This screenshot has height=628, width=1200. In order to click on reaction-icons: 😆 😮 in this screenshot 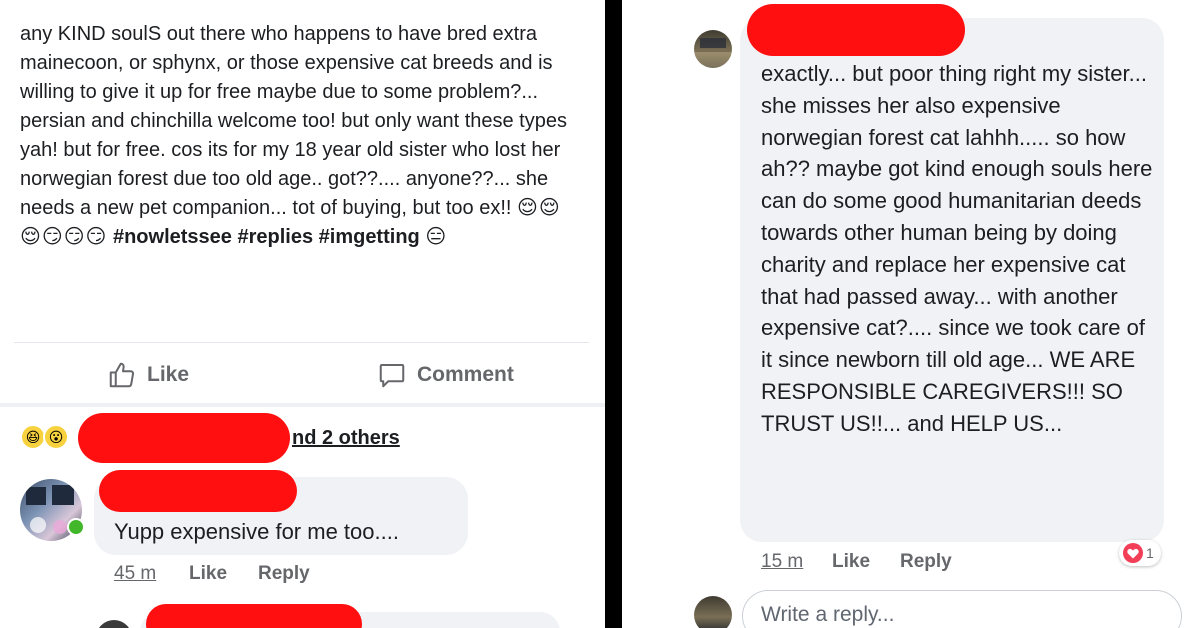, I will do `click(44, 437)`.